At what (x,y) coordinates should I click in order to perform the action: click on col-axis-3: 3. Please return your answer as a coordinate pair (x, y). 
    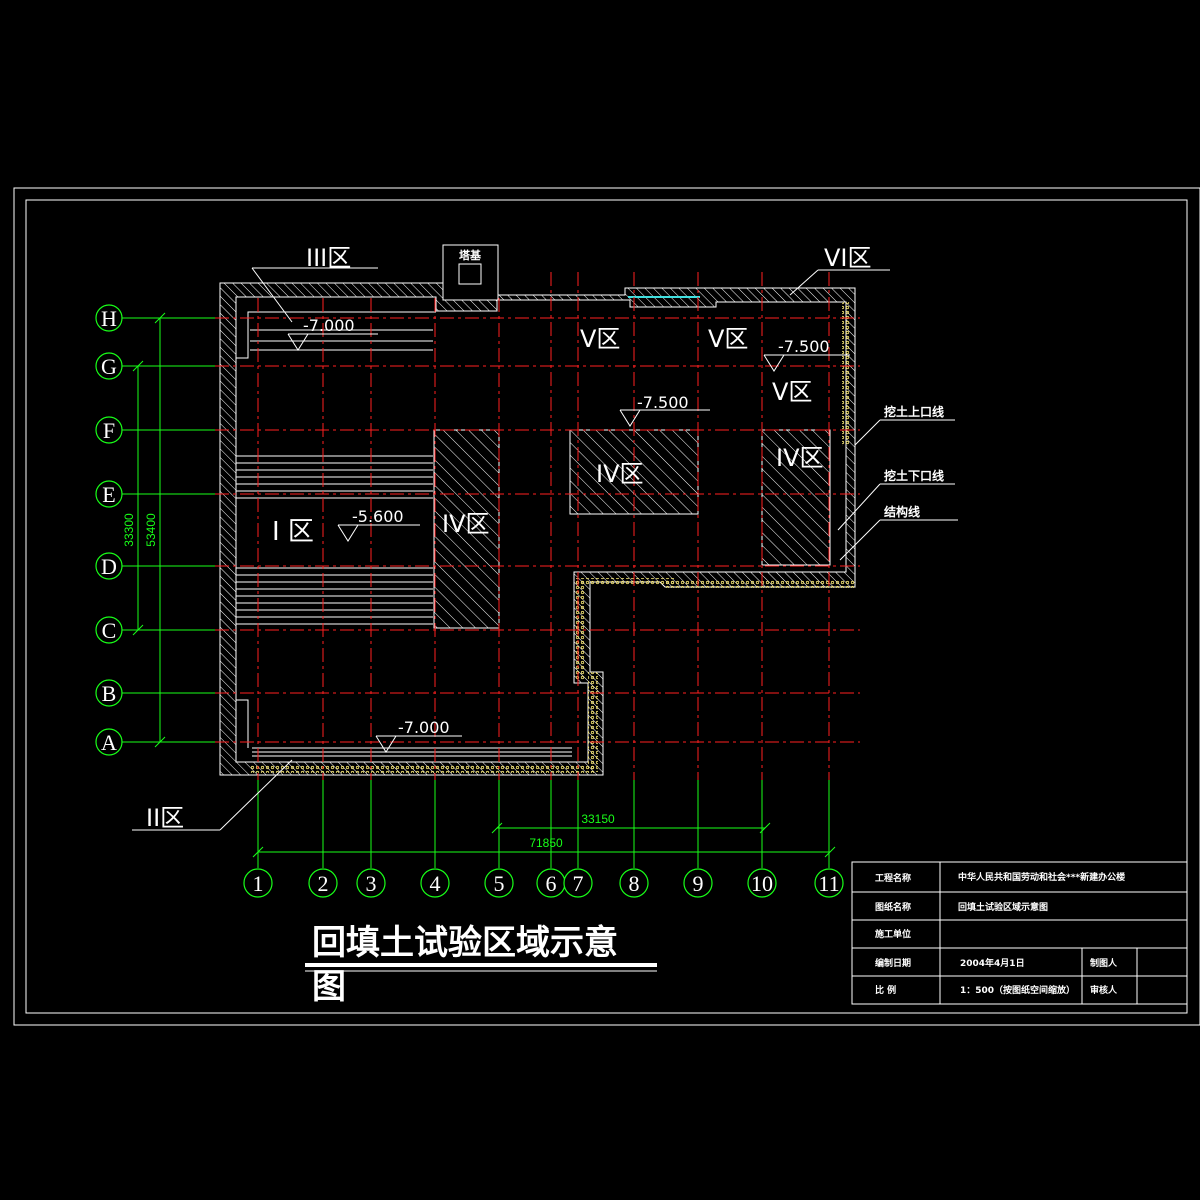
    Looking at the image, I should click on (371, 883).